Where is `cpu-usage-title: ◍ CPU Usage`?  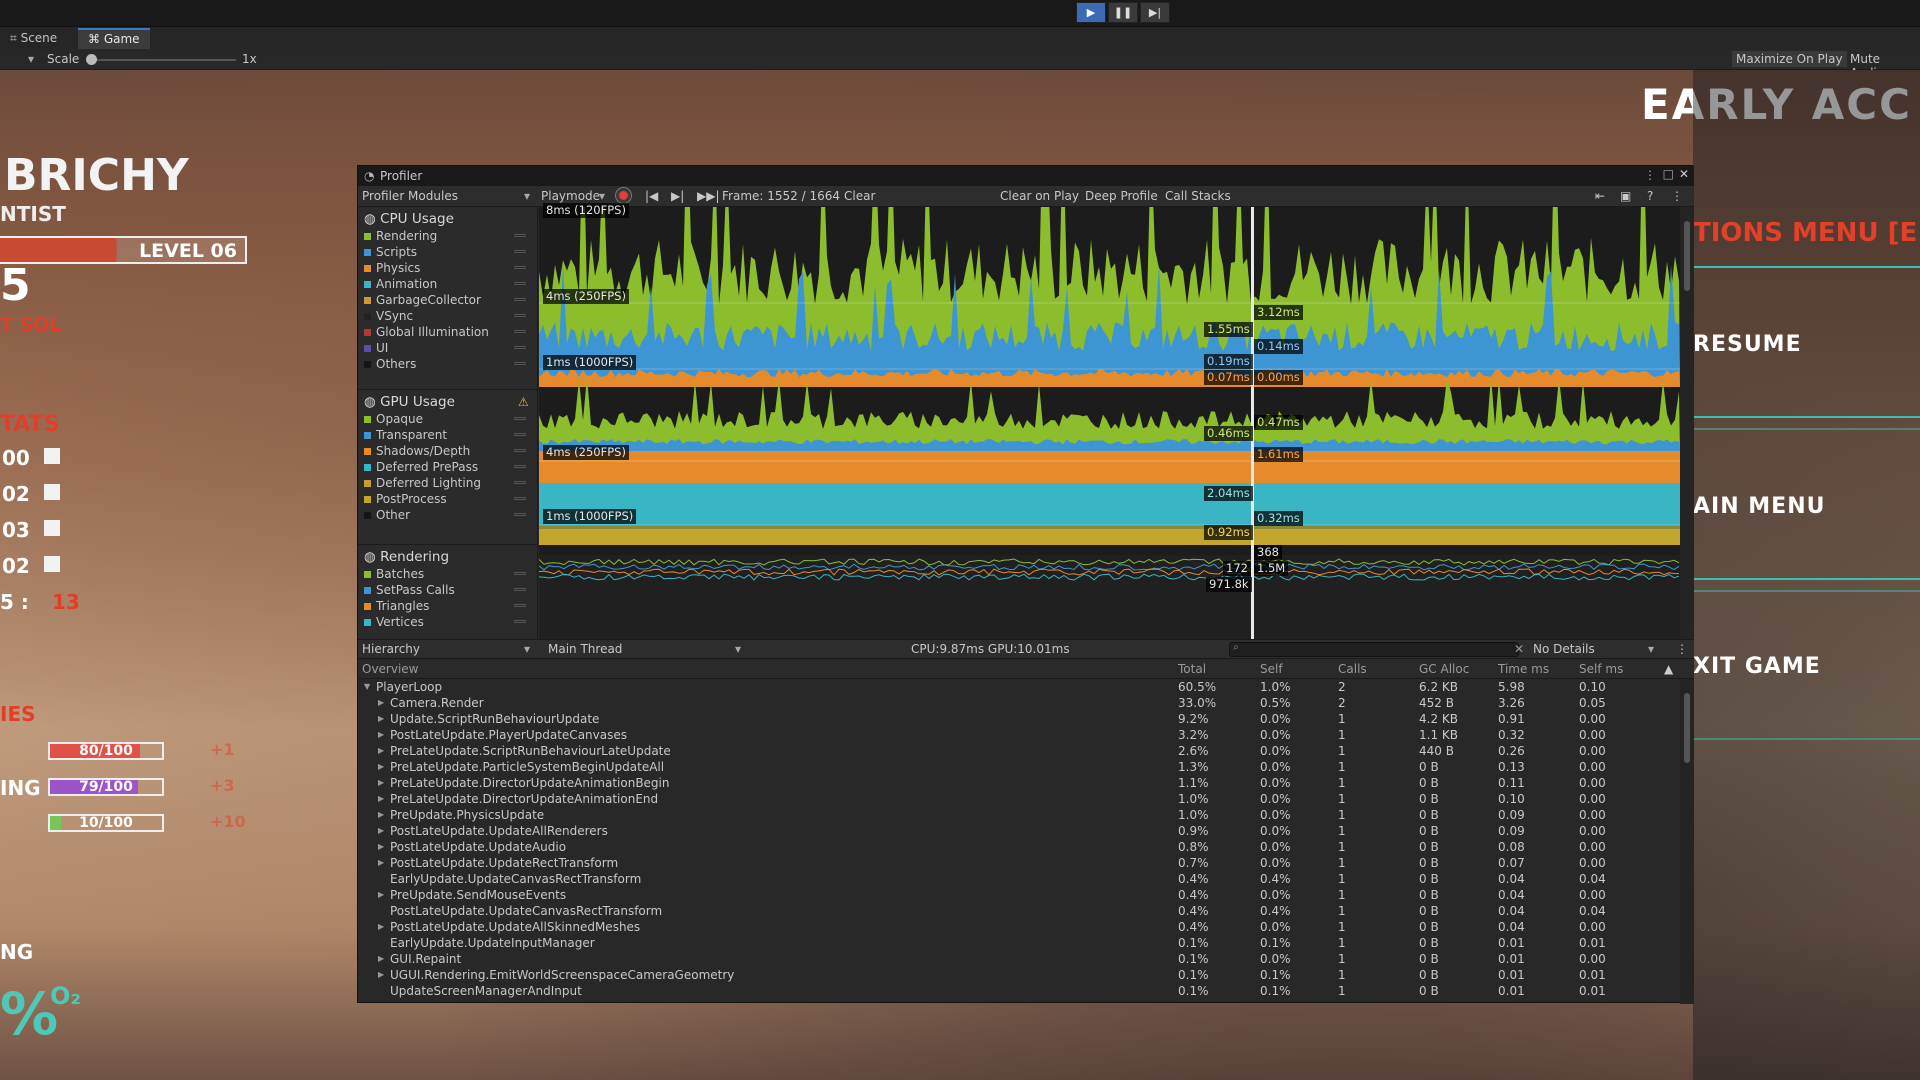 cpu-usage-title: ◍ CPU Usage is located at coordinates (409, 219).